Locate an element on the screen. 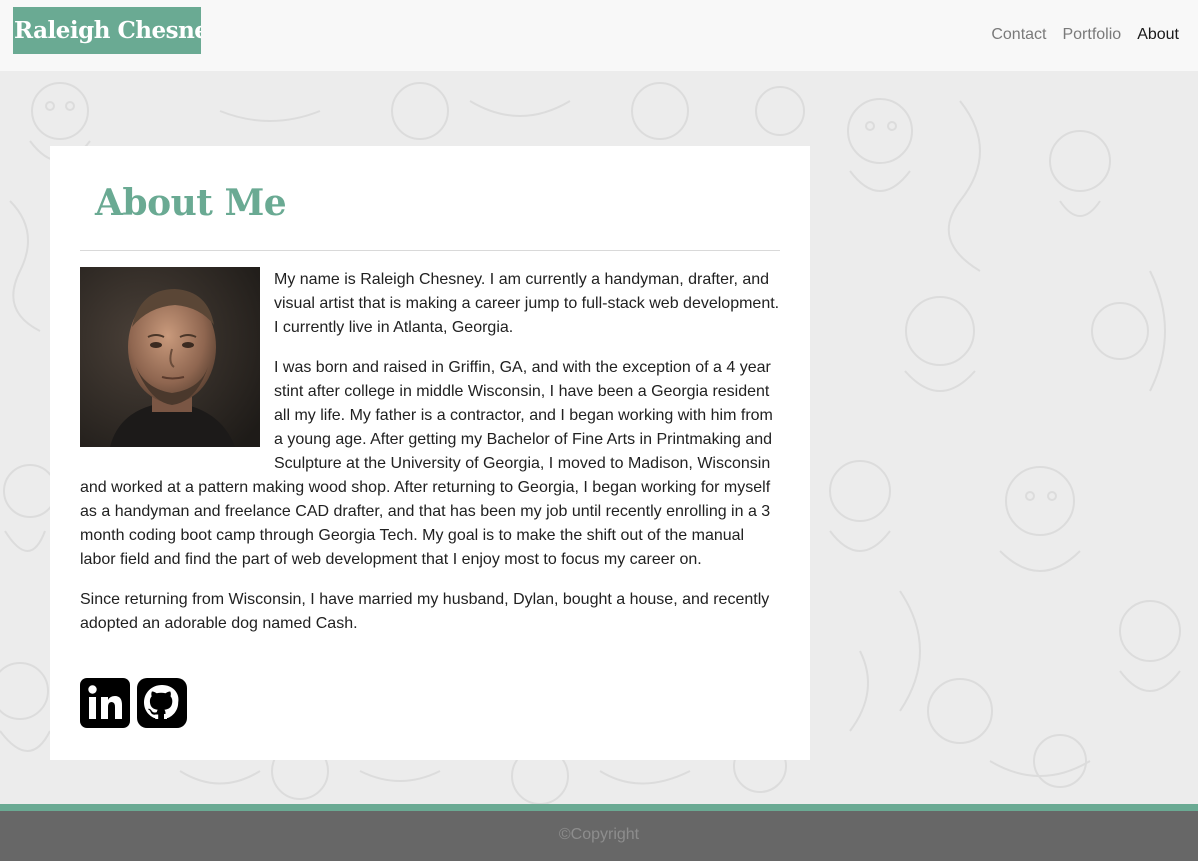 The height and width of the screenshot is (861, 1198). nav-link-contact: Contact is located at coordinates (1018, 35).